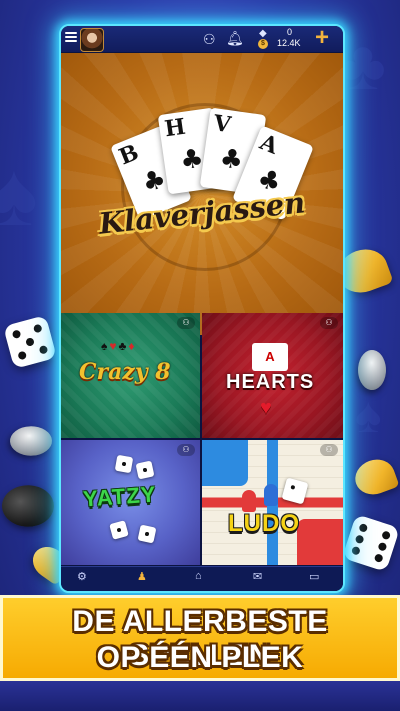  What do you see at coordinates (198, 576) in the screenshot?
I see `nav-home-icon: ⌂` at bounding box center [198, 576].